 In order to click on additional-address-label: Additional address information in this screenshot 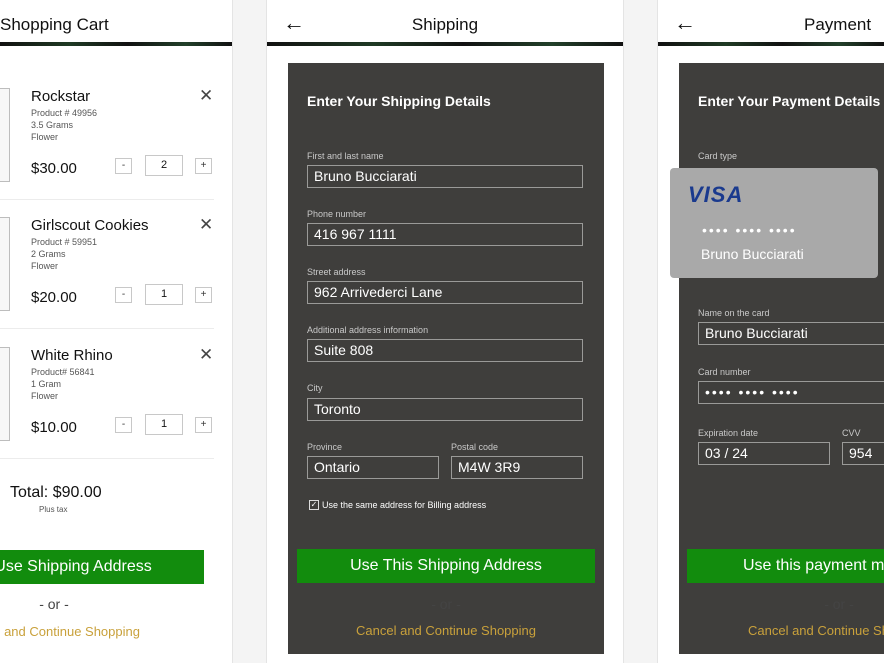, I will do `click(368, 330)`.